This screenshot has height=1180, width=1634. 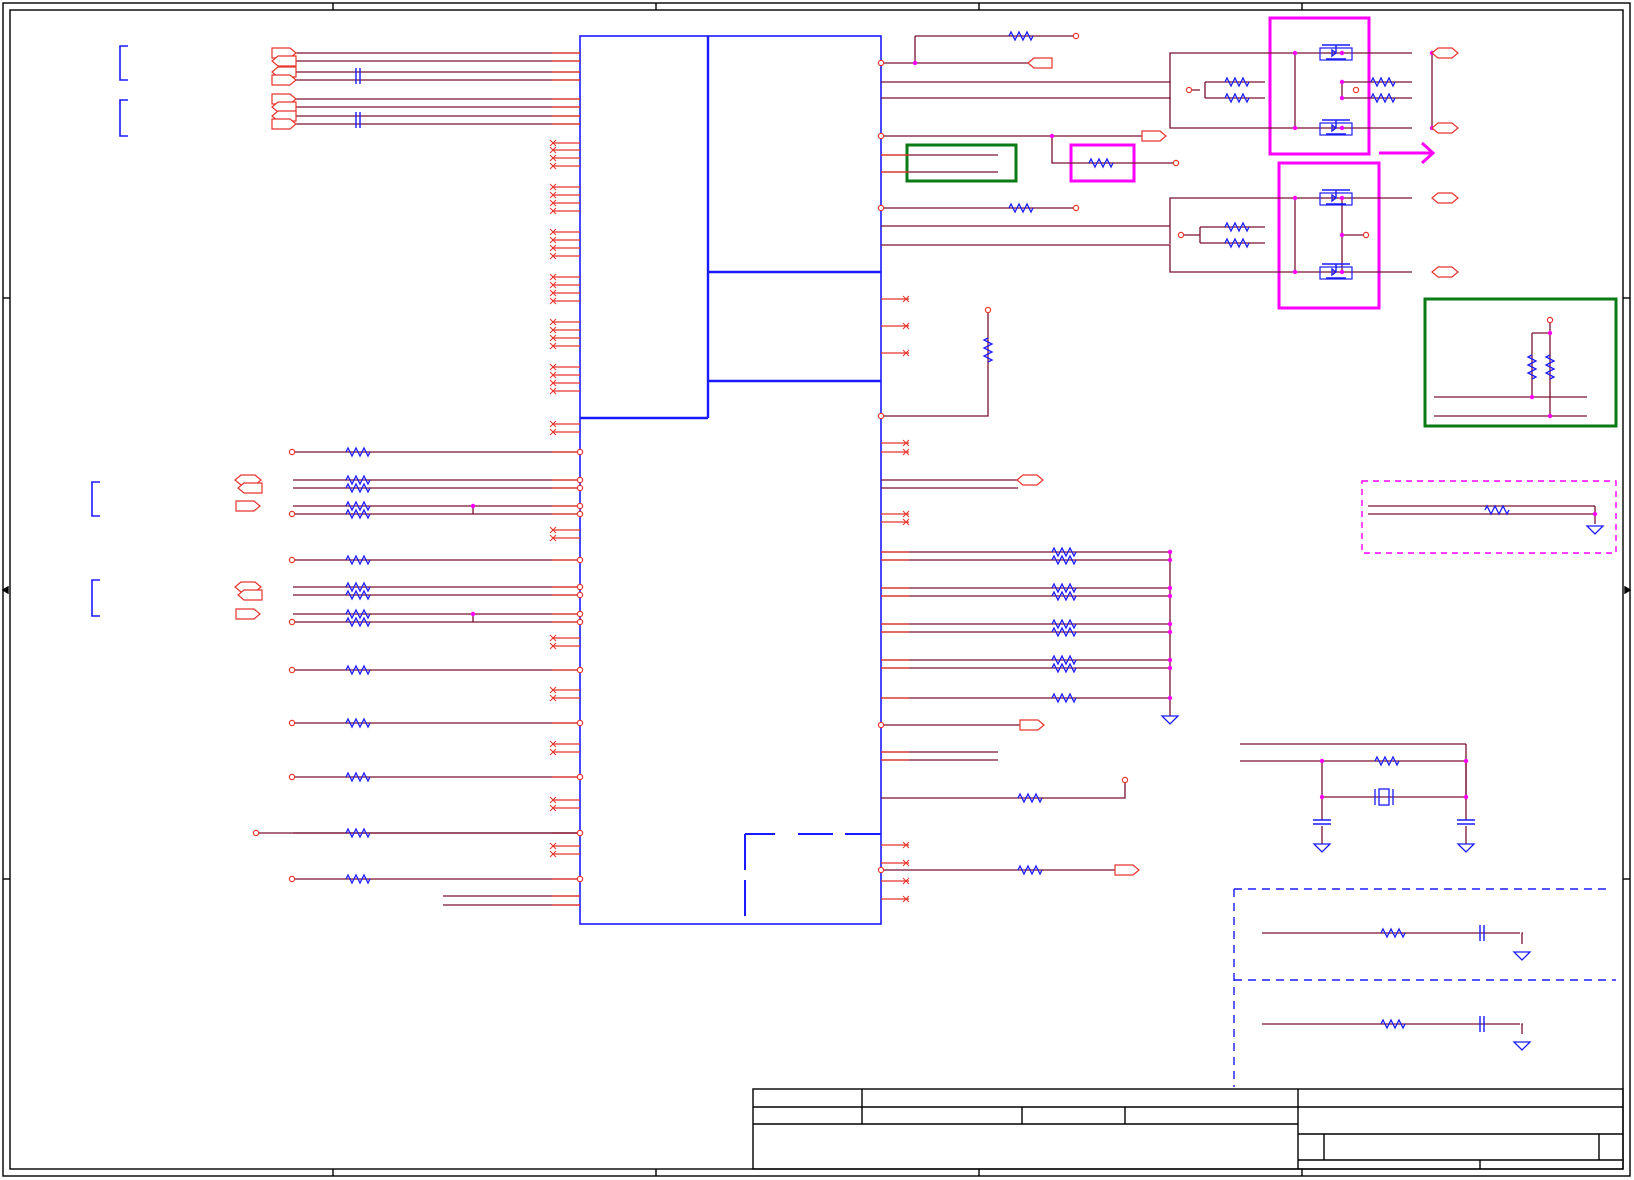 I want to click on main-ic, so click(x=730, y=480).